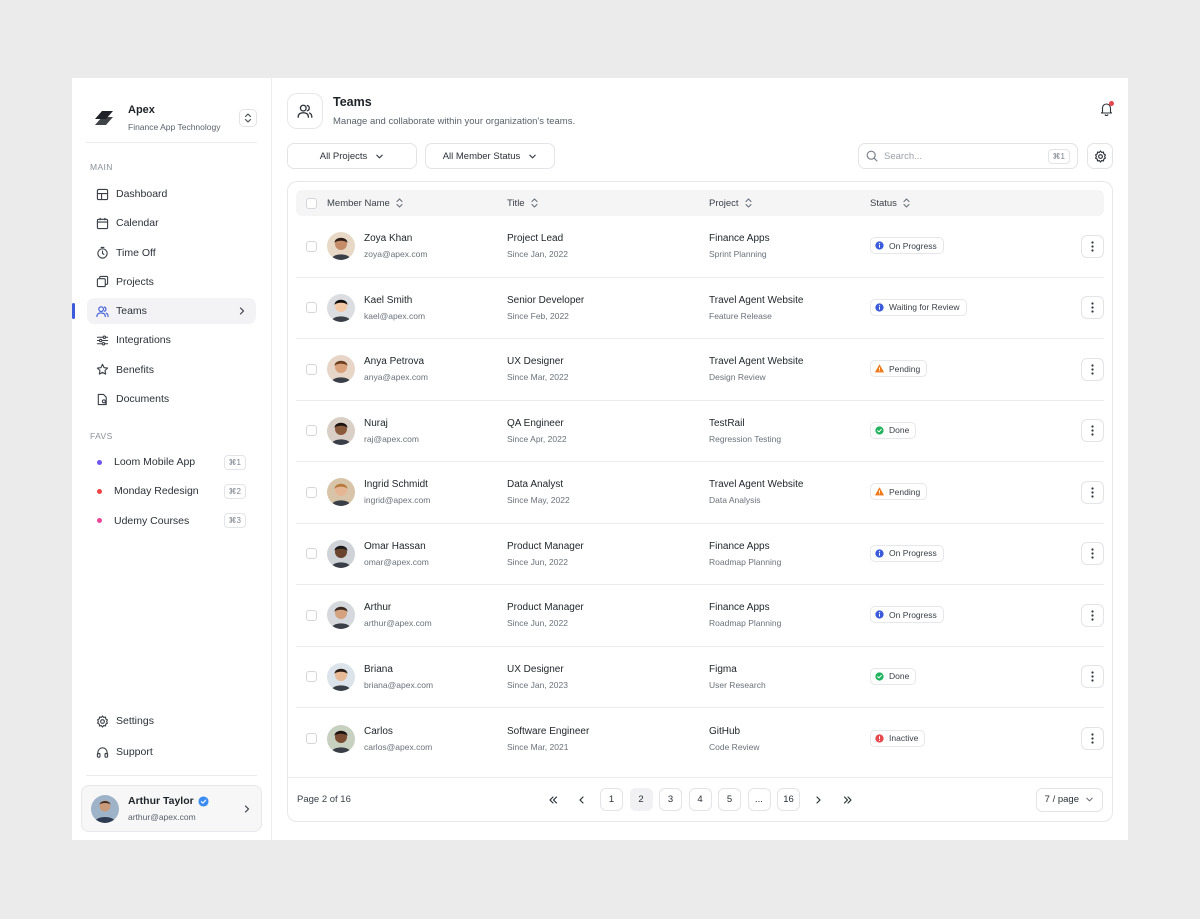  What do you see at coordinates (611, 799) in the screenshot?
I see `page-button: 1` at bounding box center [611, 799].